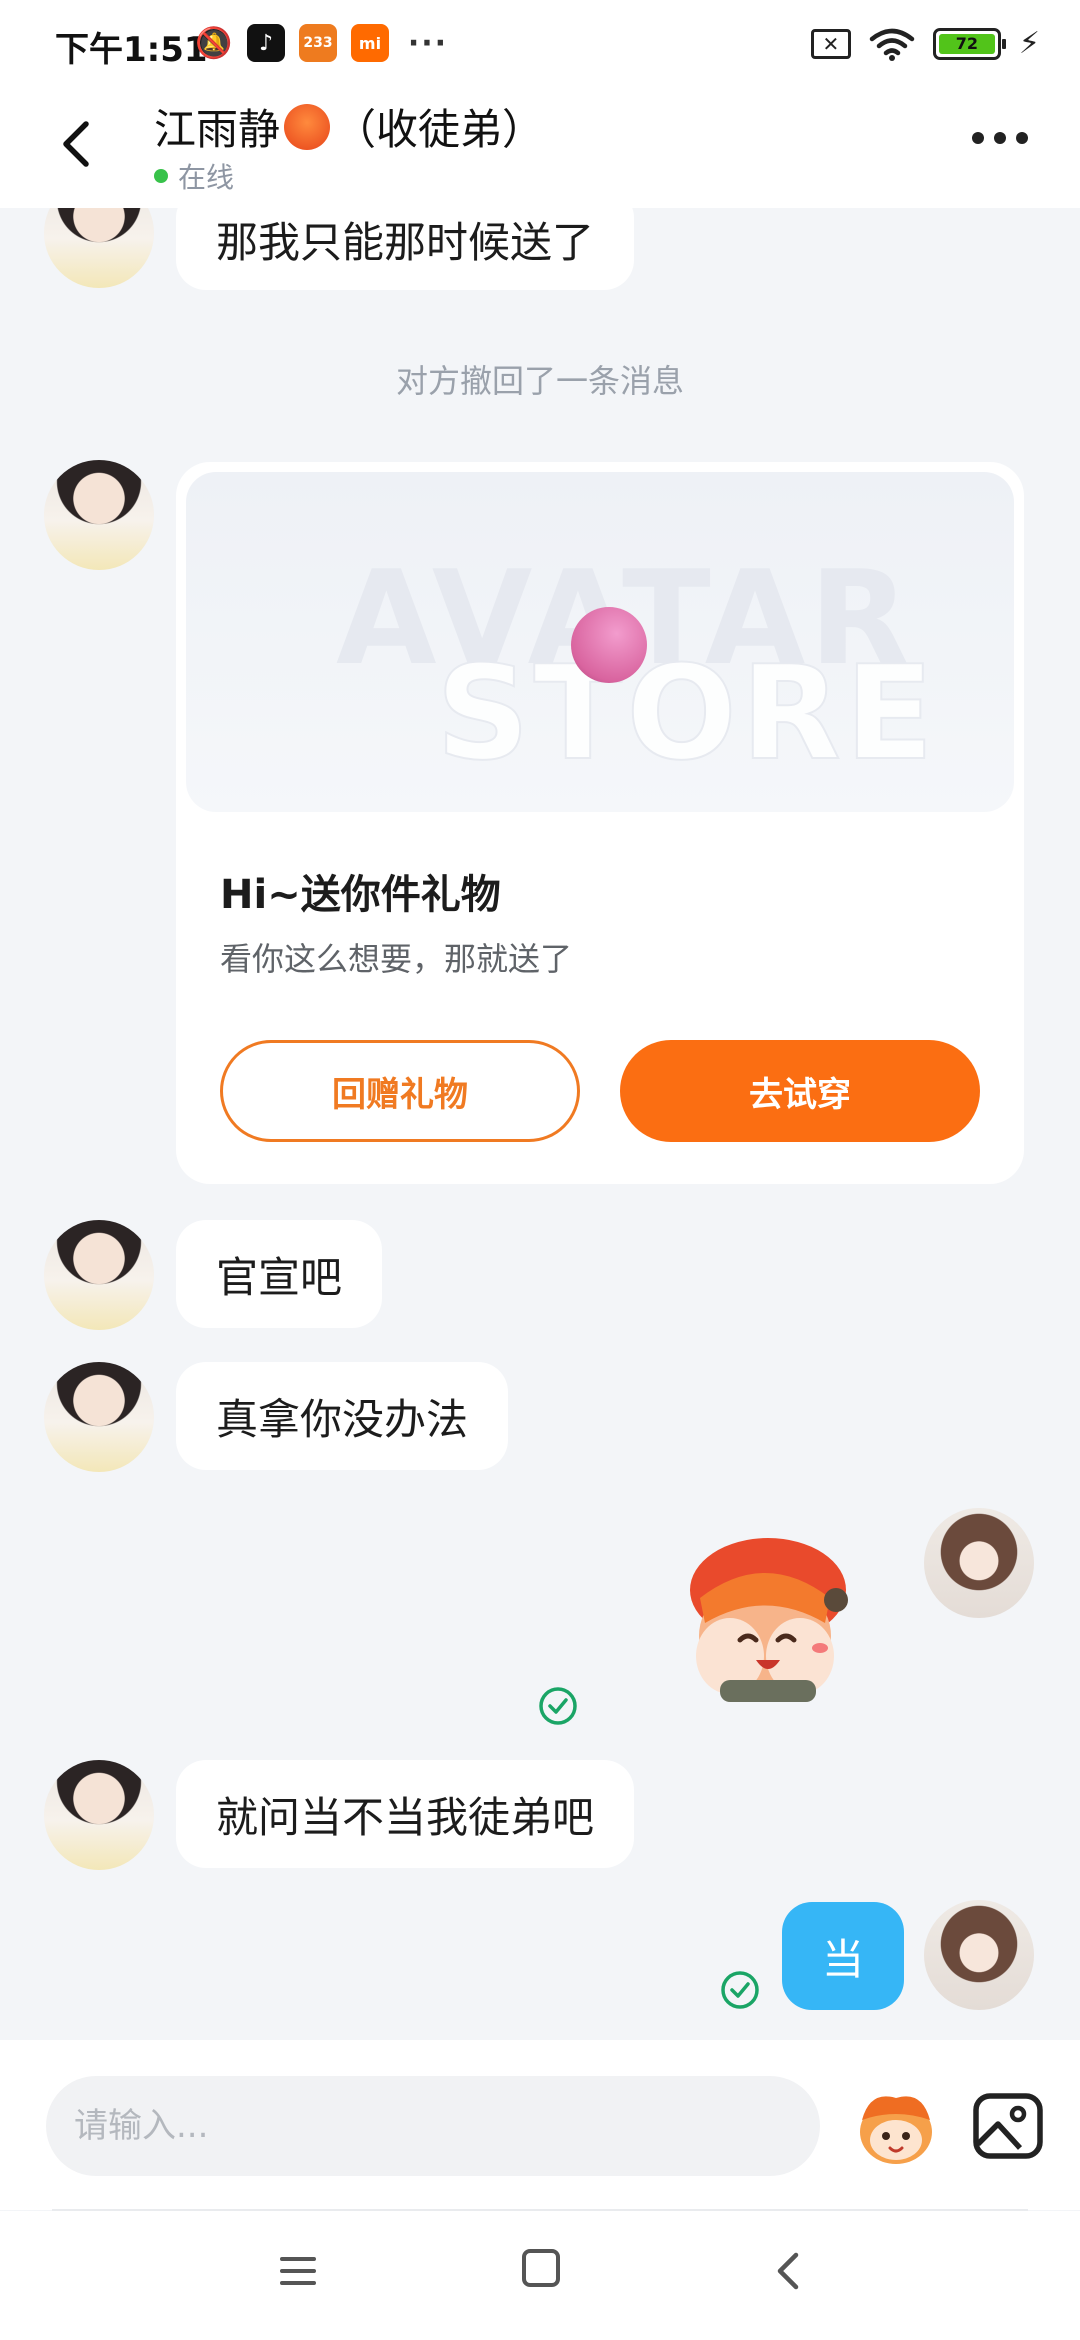  Describe the element at coordinates (405, 249) in the screenshot. I see `message-bubble: 那我只能那时候送了` at that location.